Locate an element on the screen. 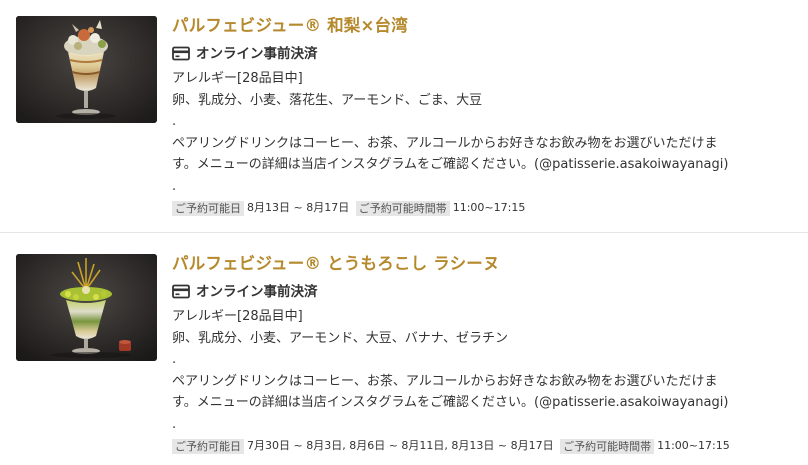 This screenshot has height=465, width=808. available-dates-value: 8月13日 ~ 8月17日 is located at coordinates (298, 207).